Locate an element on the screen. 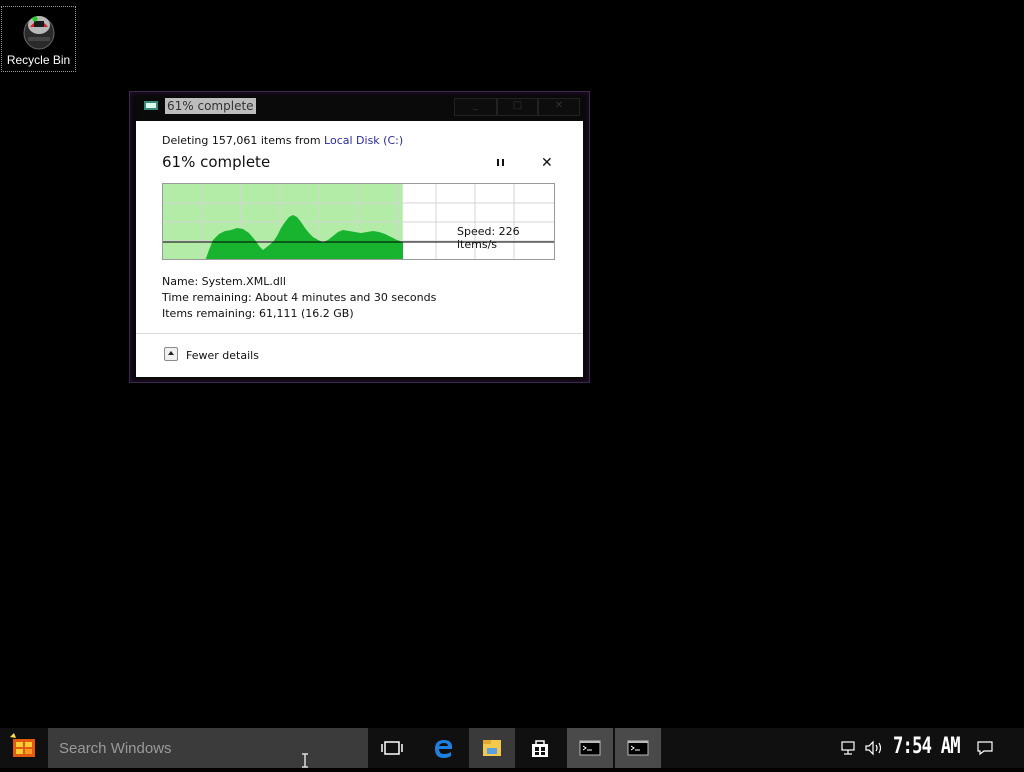  recycle-bin-label: Recycle Bin is located at coordinates (38, 60).